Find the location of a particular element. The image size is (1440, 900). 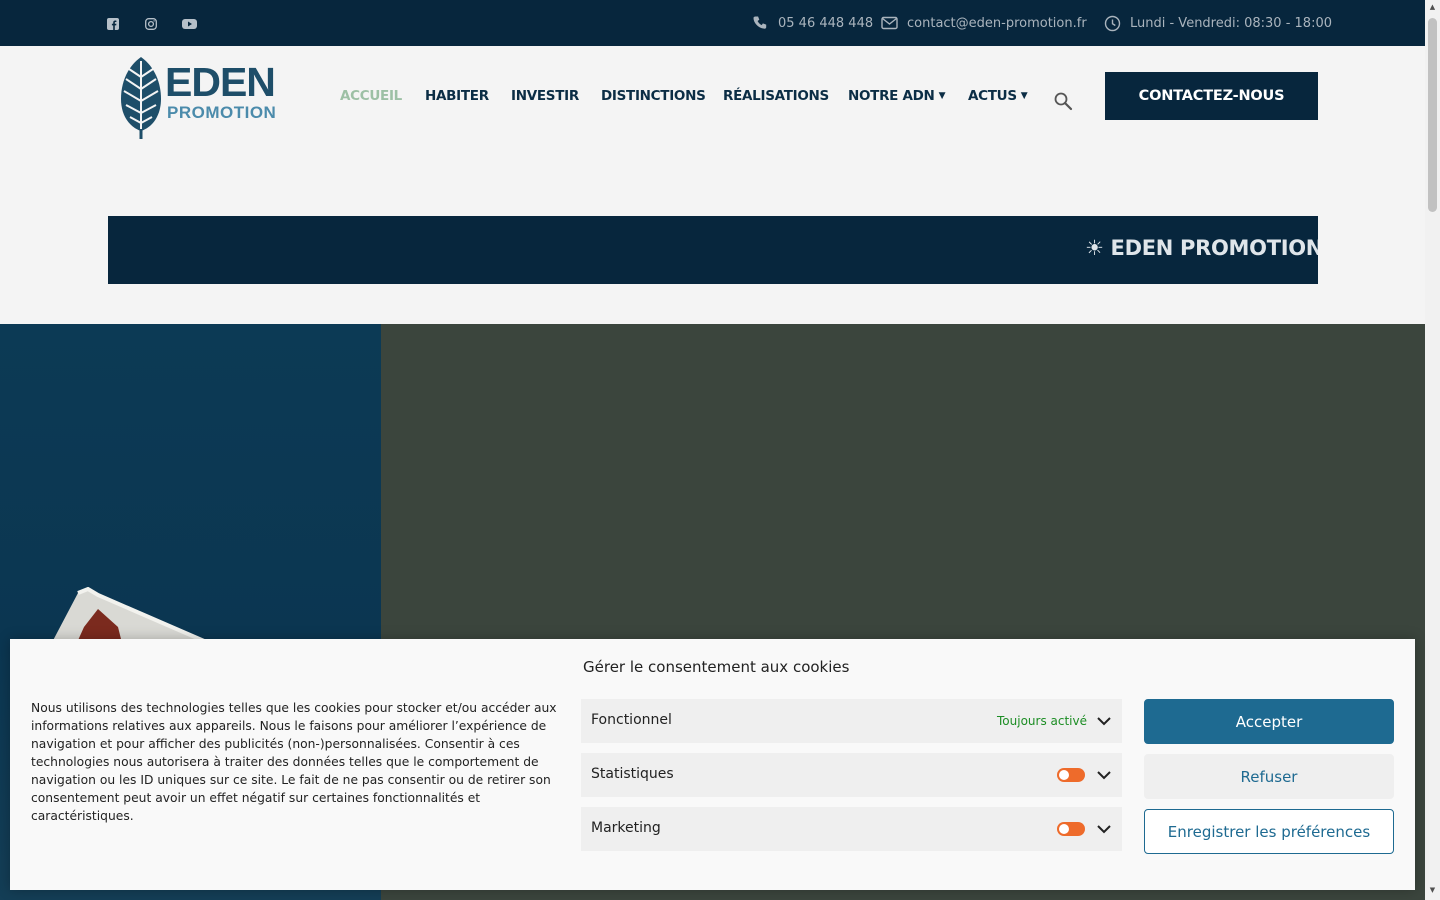

instagram-icon is located at coordinates (152, 22).